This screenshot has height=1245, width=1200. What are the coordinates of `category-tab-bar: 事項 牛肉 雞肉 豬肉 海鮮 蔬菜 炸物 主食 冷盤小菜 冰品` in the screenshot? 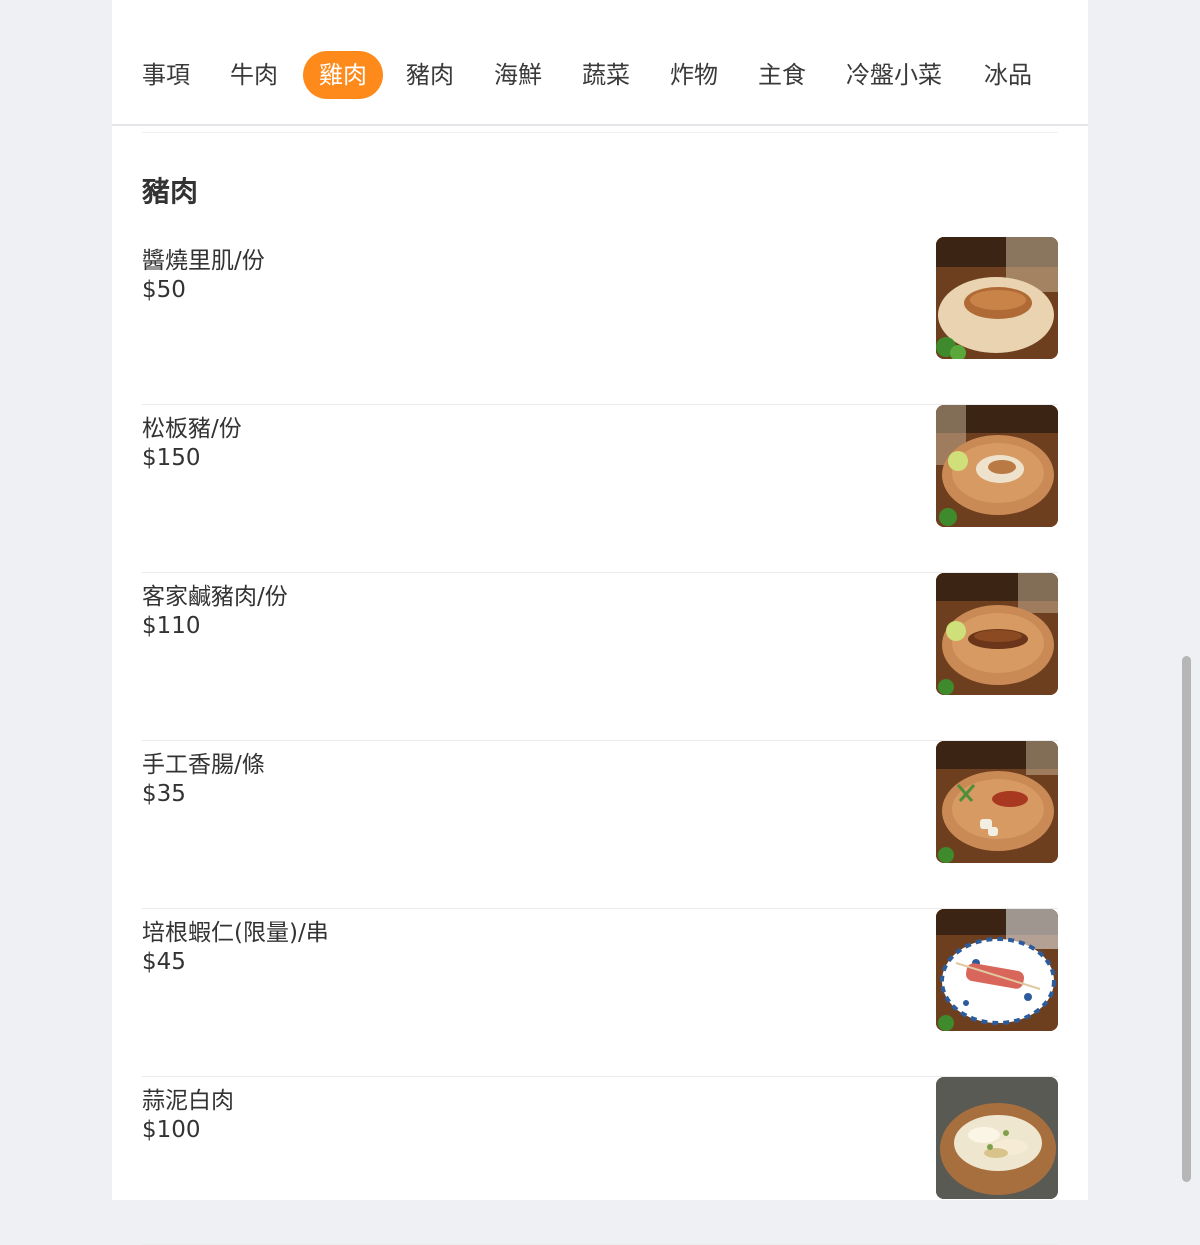 It's located at (600, 63).